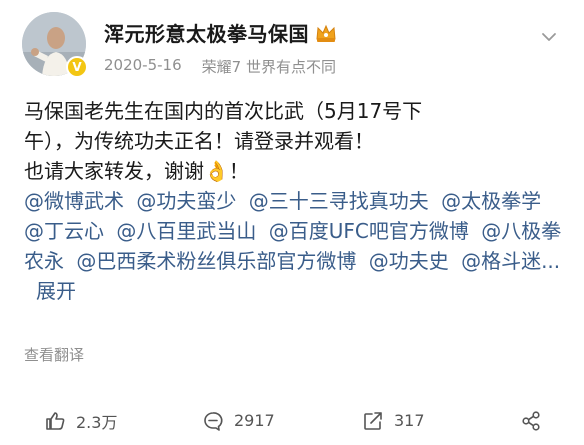  Describe the element at coordinates (292, 420) in the screenshot. I see `action-bar: 2.3万 2917 317` at that location.